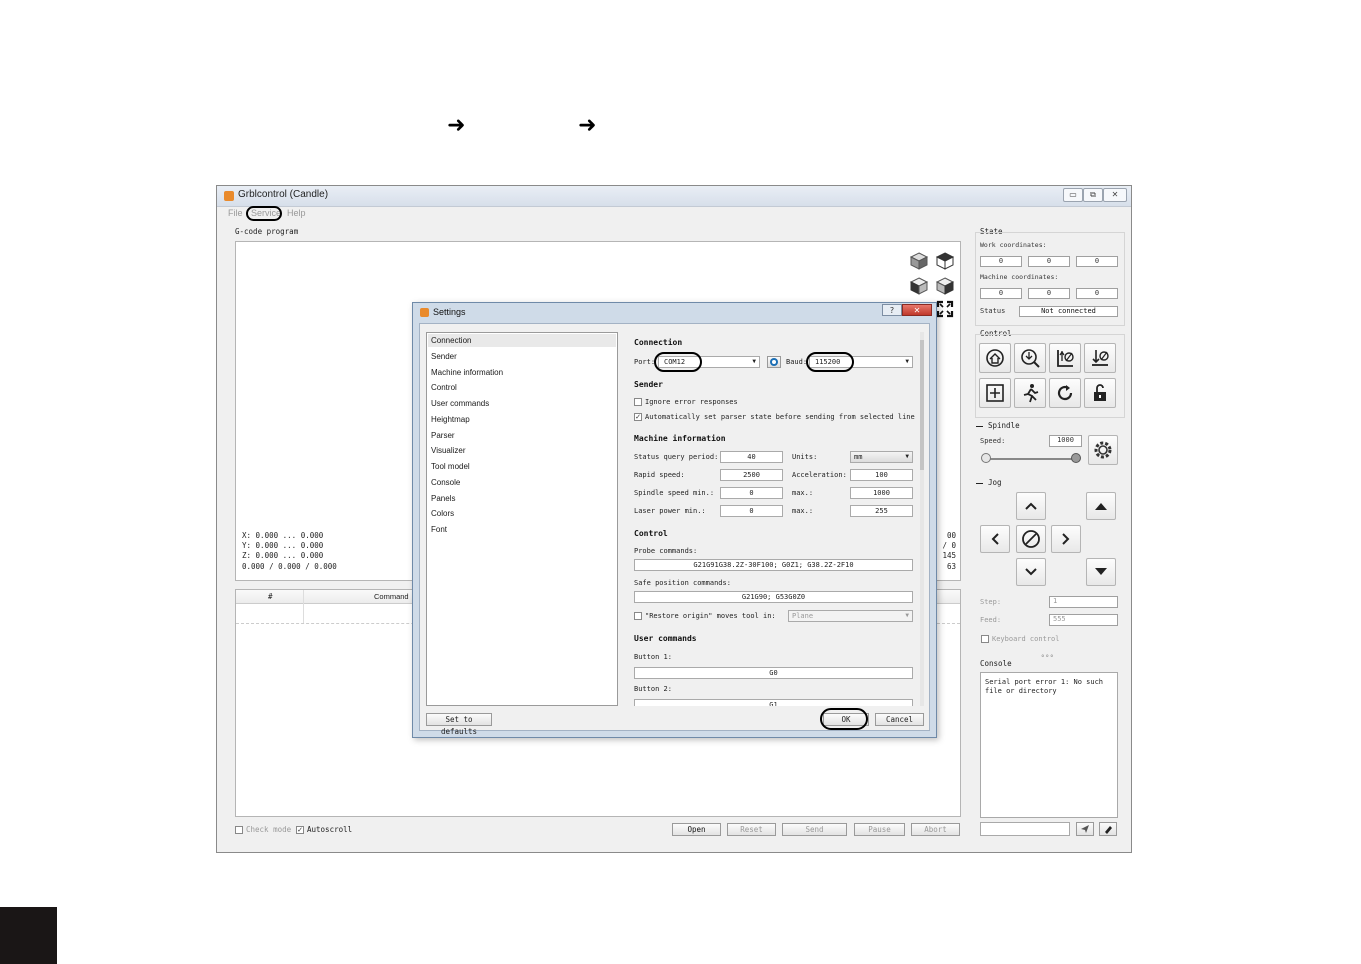  I want to click on nav-connection: Connection, so click(451, 340).